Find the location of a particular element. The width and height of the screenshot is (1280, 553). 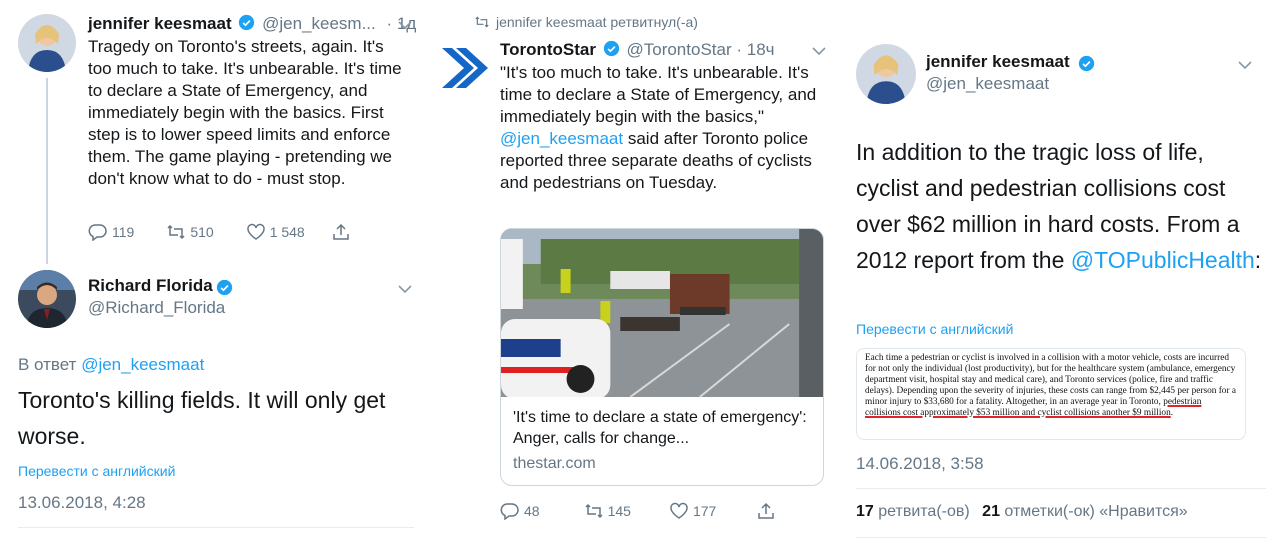

like-count: 177 is located at coordinates (704, 511).